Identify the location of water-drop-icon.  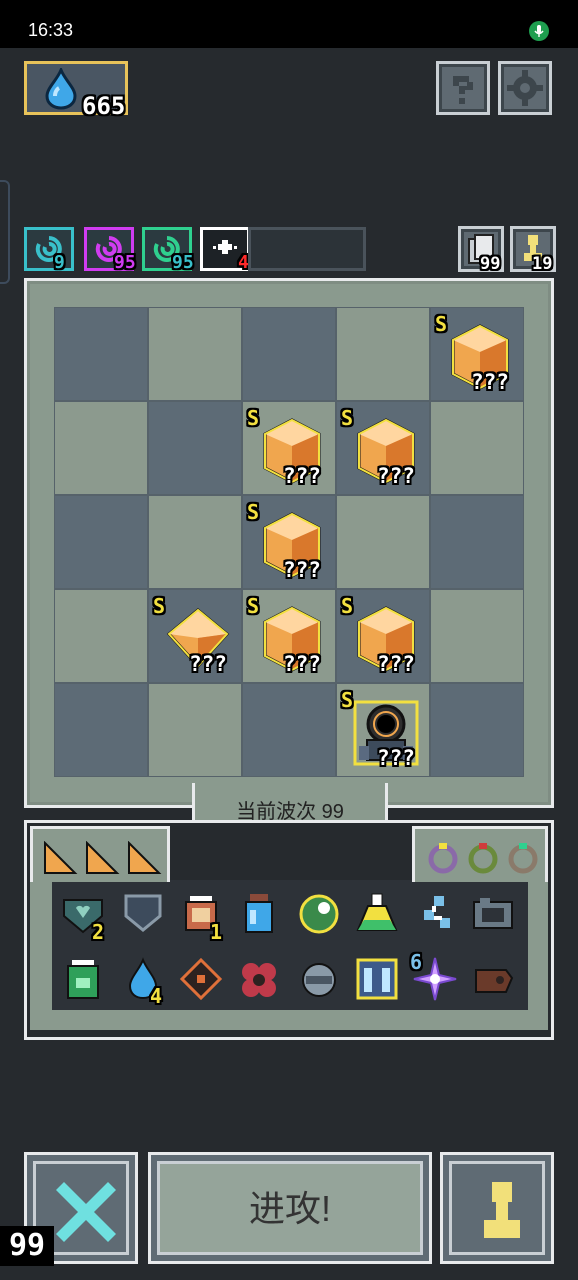
(61, 89).